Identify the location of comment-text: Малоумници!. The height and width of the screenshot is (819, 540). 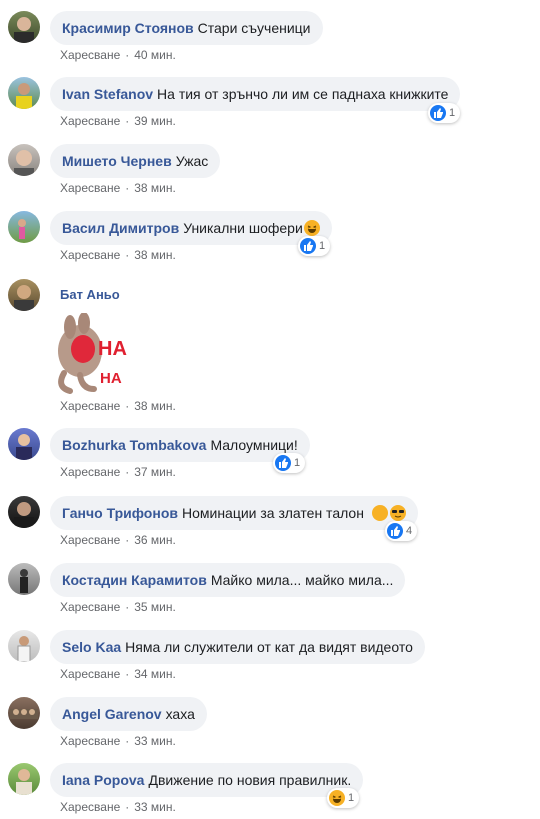
(254, 445).